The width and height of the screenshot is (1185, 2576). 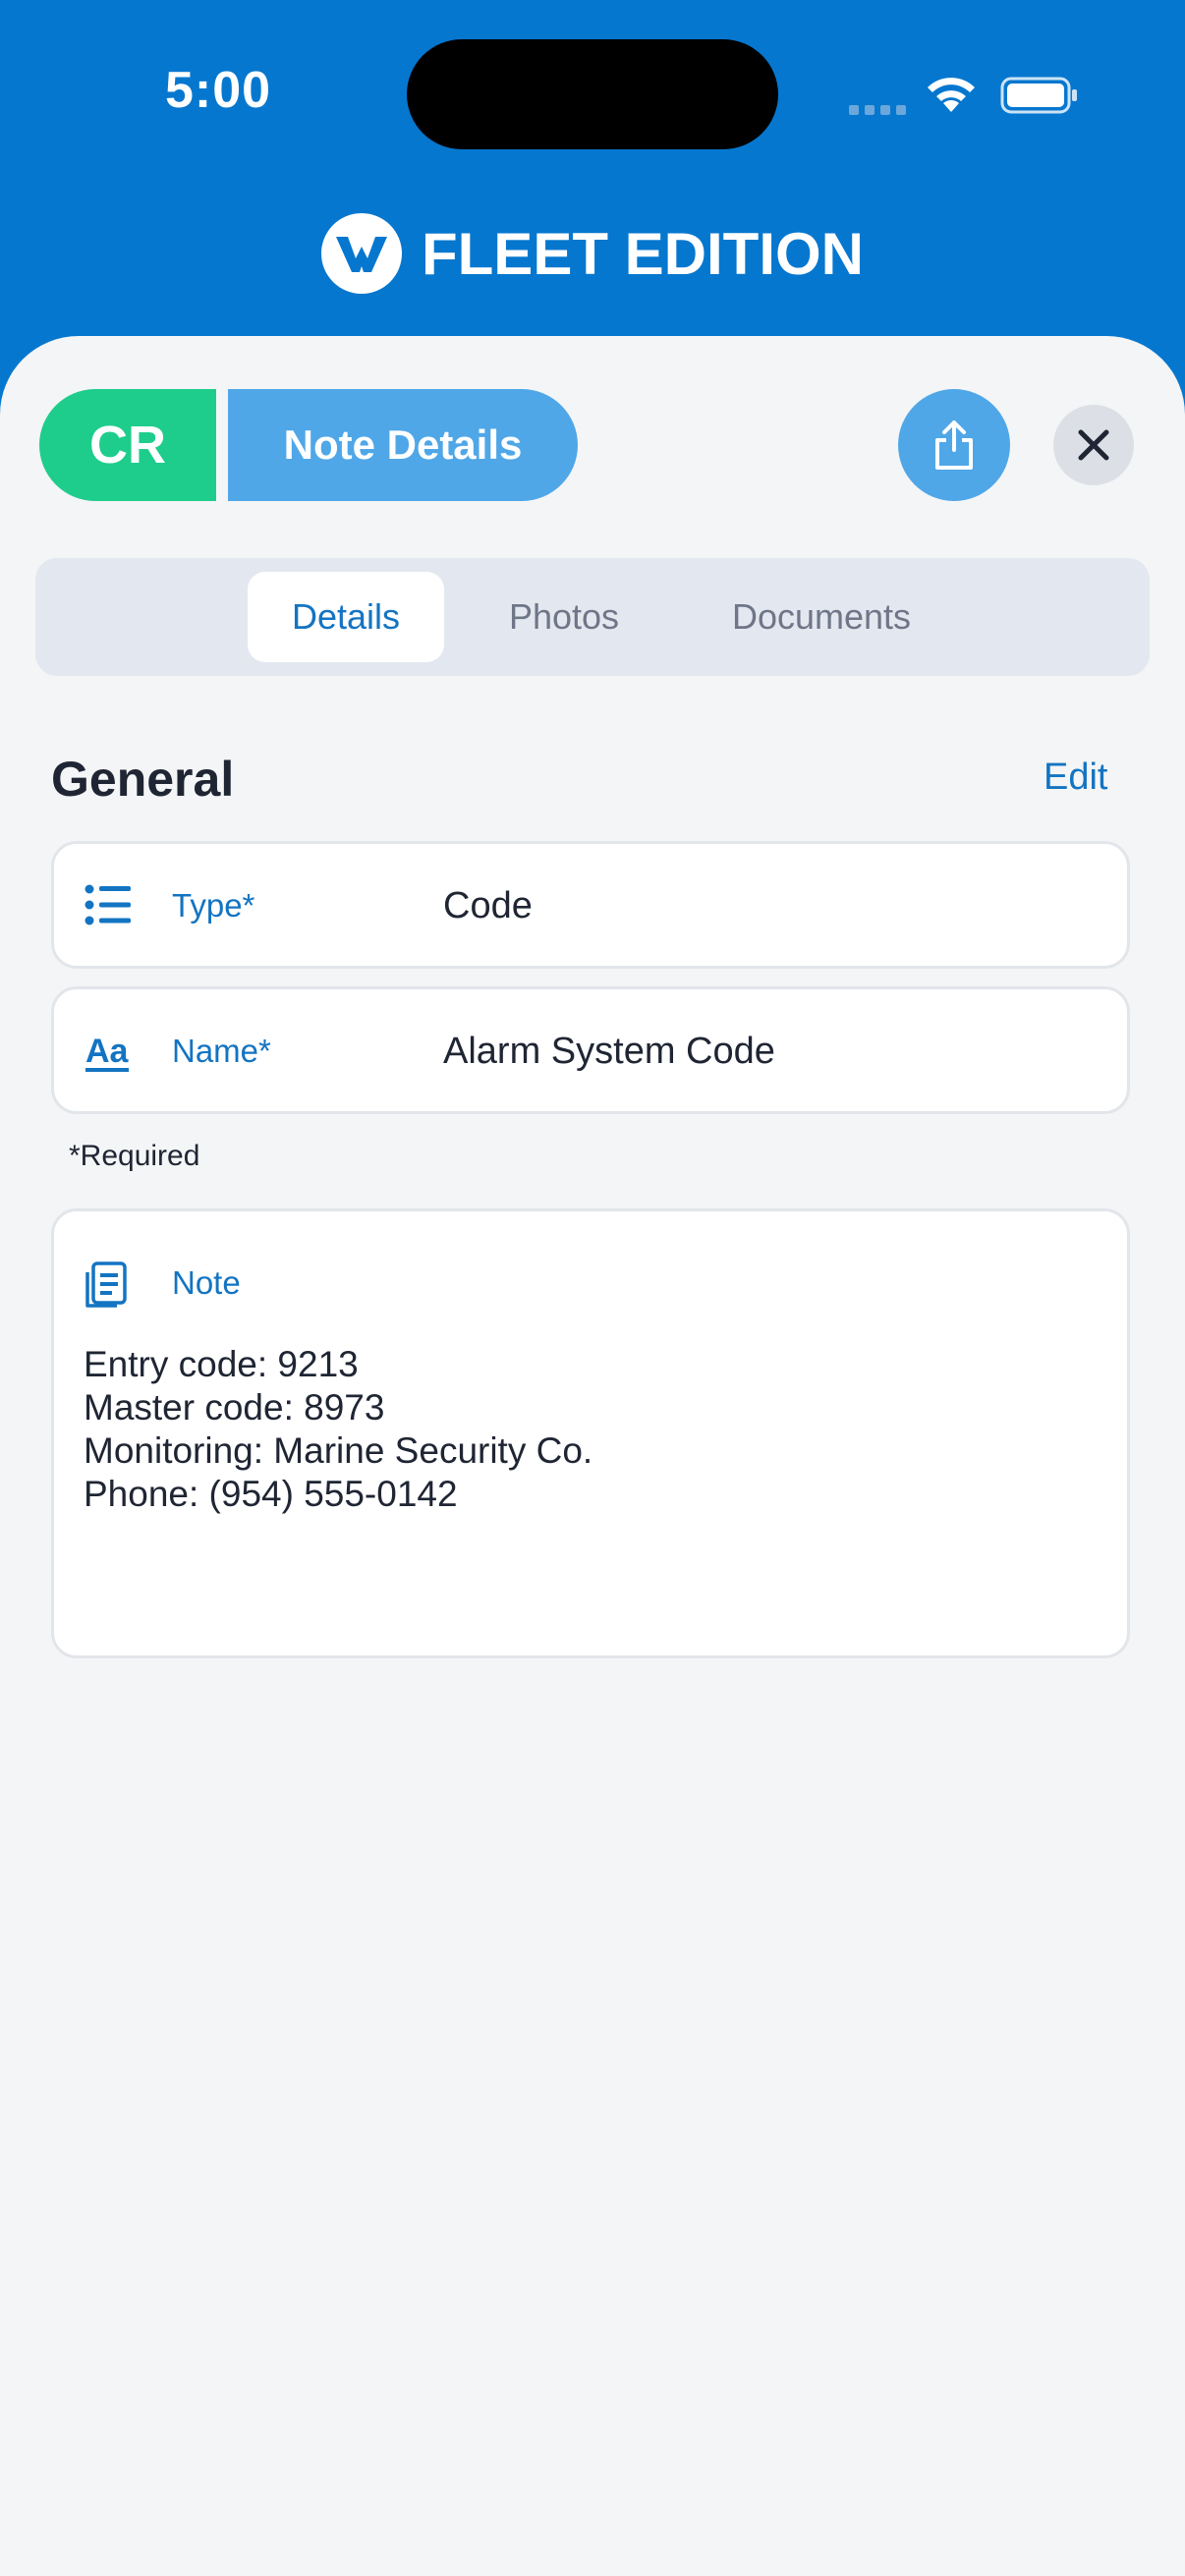 I want to click on close-icon, so click(x=1093, y=445).